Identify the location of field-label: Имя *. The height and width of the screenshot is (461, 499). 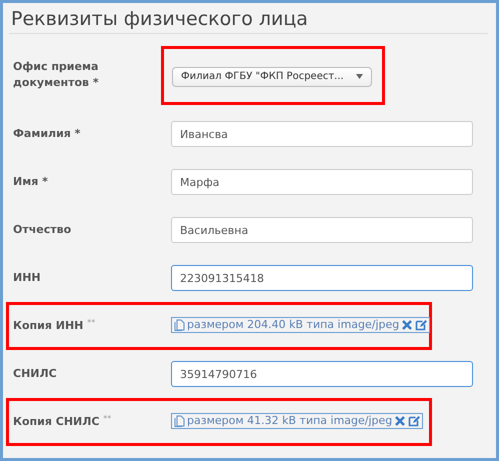
(30, 182).